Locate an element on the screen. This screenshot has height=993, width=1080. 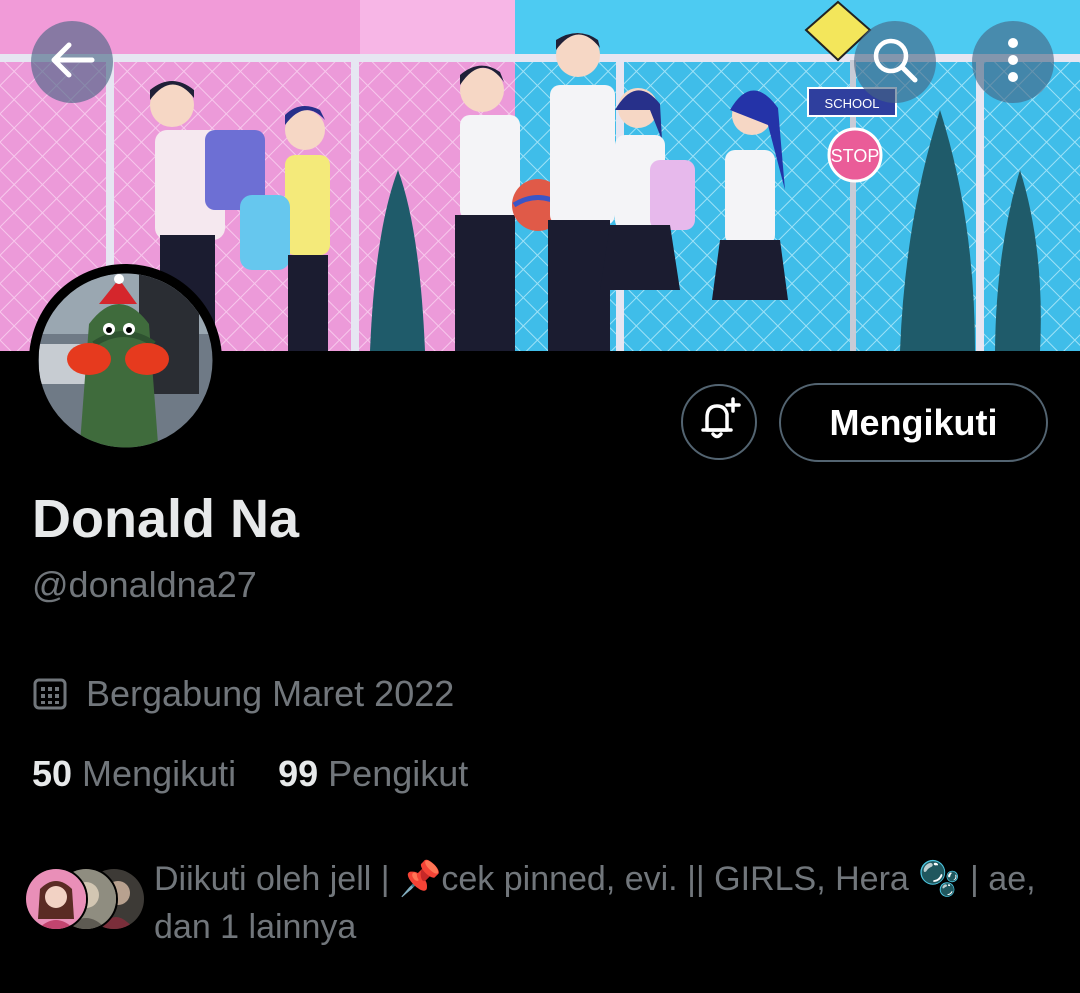
following-count: 50 is located at coordinates (52, 773).